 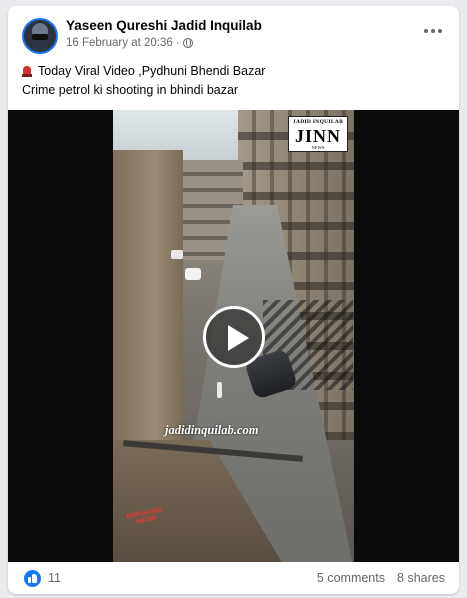 I want to click on post-text-line-1: Today Viral Video ,Pydhuni Bhendi Bazar, so click(x=234, y=71).